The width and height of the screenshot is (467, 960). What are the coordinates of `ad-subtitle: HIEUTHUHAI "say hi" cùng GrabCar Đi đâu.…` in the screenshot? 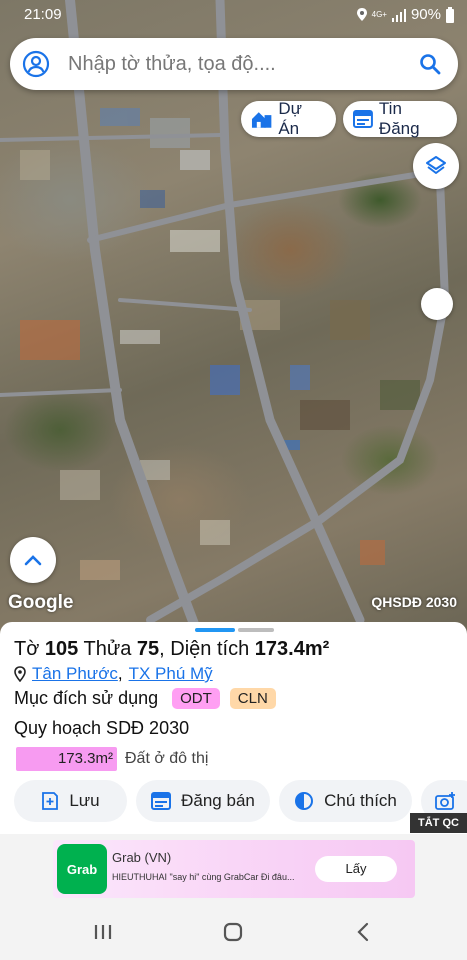 It's located at (203, 877).